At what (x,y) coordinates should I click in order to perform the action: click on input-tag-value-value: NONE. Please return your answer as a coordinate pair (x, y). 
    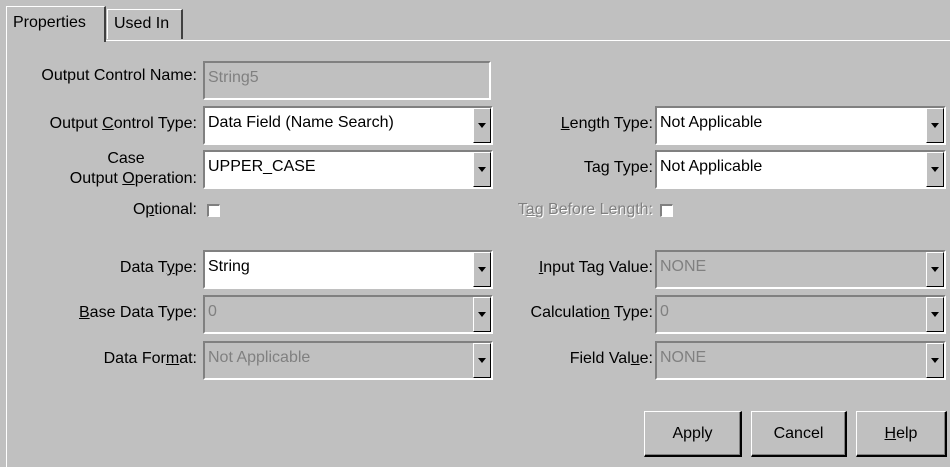
    Looking at the image, I should click on (683, 266).